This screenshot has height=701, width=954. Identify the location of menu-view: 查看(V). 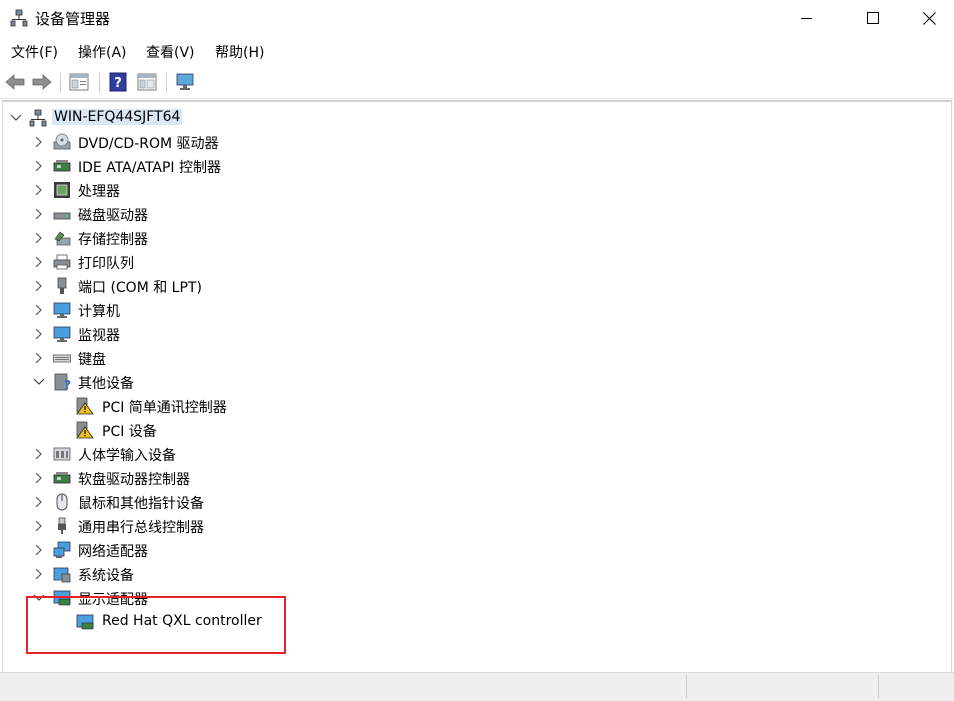
(170, 52).